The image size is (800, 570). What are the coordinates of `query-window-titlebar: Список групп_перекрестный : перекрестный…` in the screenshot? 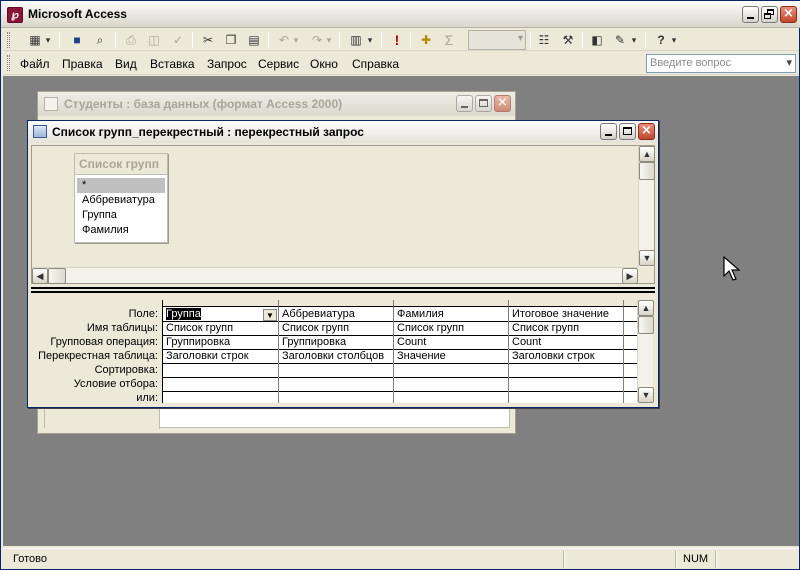 It's located at (343, 132).